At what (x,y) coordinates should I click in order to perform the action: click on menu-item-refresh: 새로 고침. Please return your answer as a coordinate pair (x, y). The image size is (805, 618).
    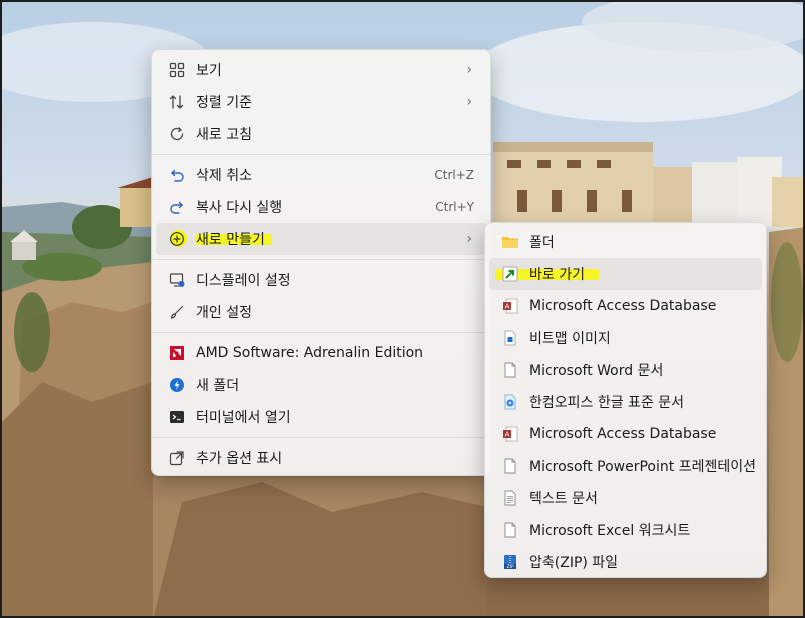
    Looking at the image, I should click on (321, 134).